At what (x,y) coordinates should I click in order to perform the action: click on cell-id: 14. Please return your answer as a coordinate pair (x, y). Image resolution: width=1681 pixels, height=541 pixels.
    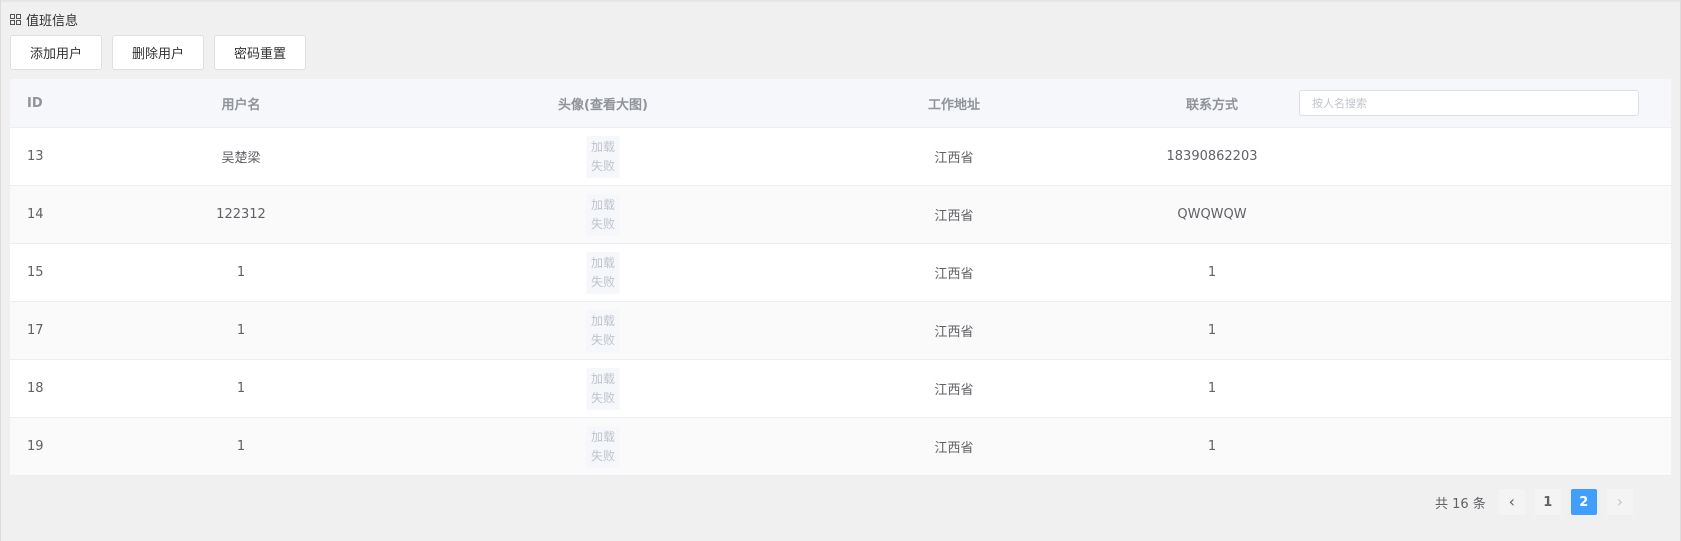
    Looking at the image, I should click on (35, 214).